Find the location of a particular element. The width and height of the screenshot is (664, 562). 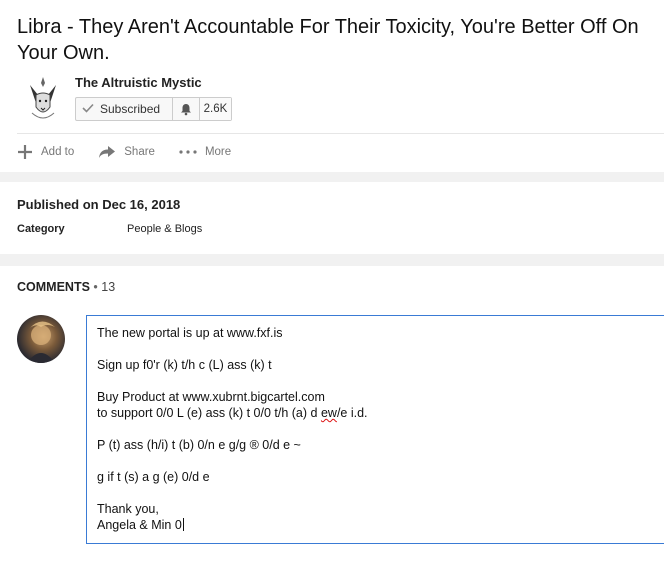

user-avatar is located at coordinates (41, 339).